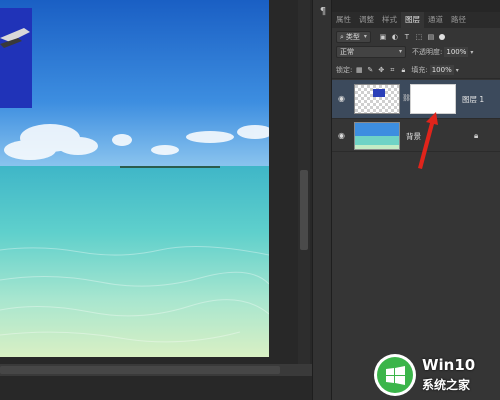 This screenshot has width=500, height=400. I want to click on divider, so click(416, 78).